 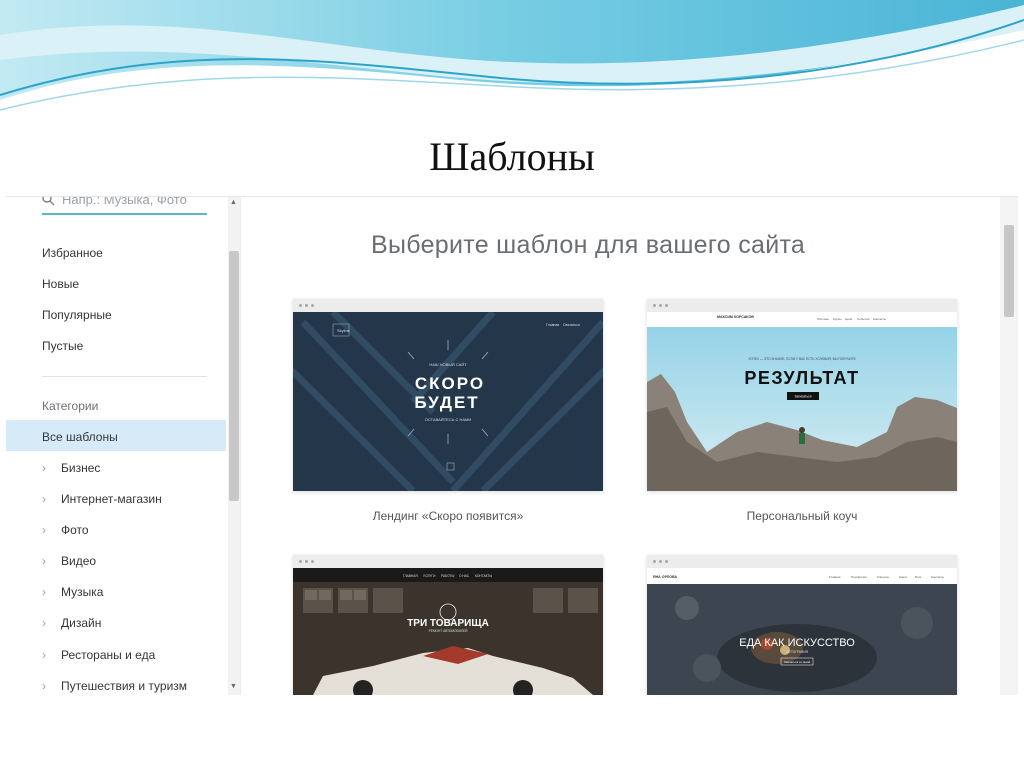 What do you see at coordinates (918, 577) in the screenshot?
I see `preview-nav: Блог` at bounding box center [918, 577].